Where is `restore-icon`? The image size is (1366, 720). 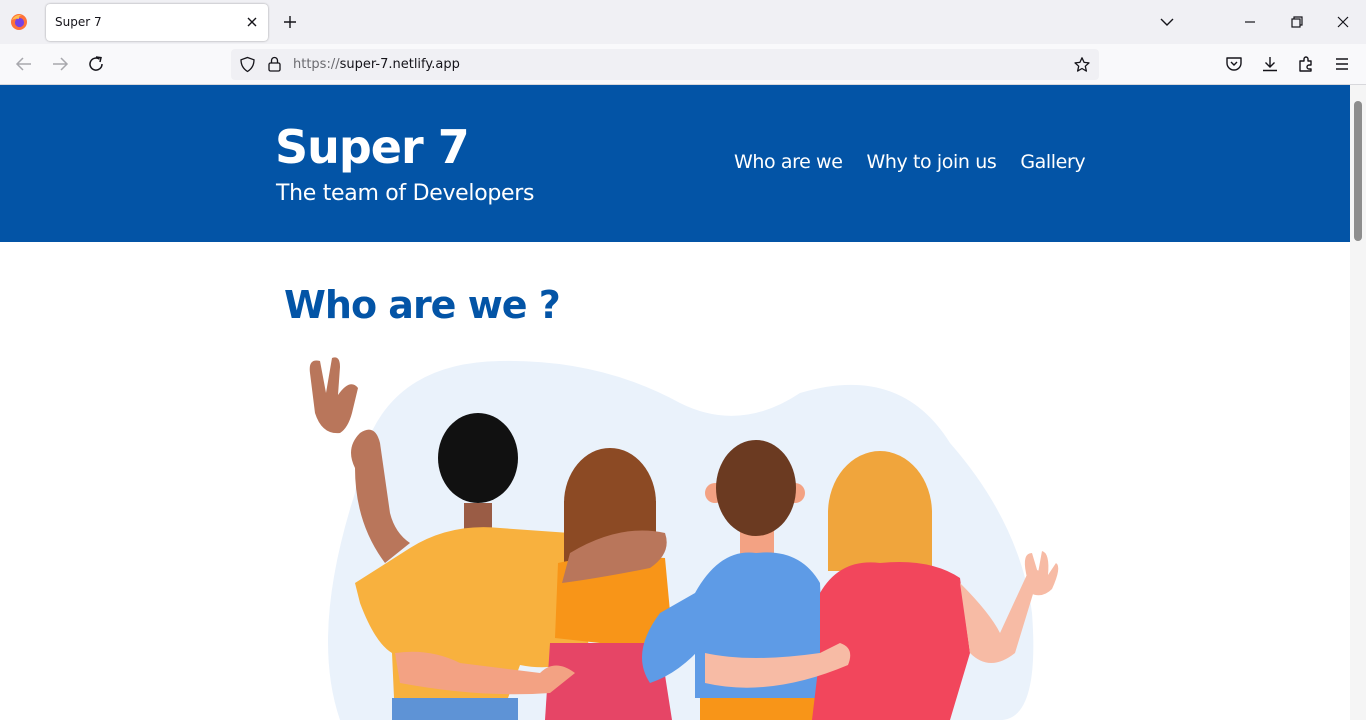 restore-icon is located at coordinates (1297, 22).